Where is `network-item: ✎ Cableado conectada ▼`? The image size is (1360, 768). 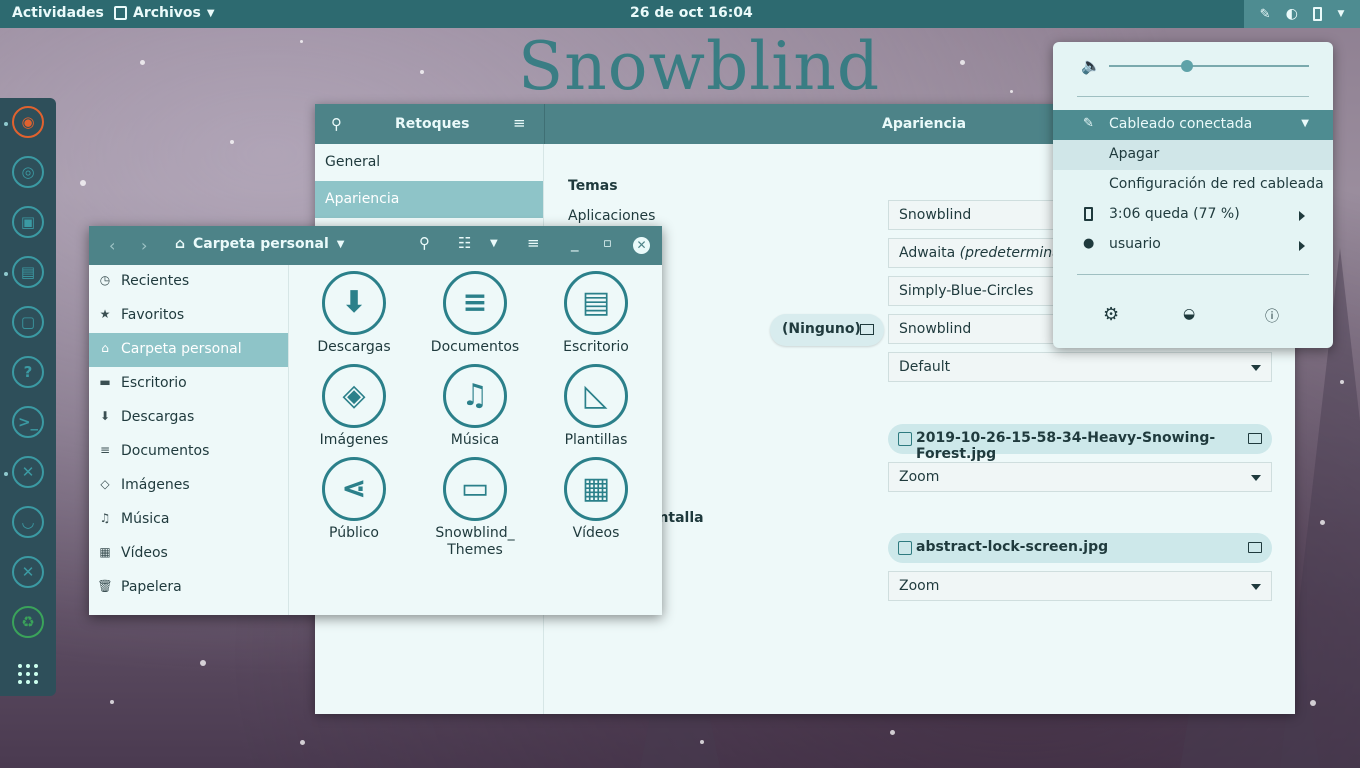 network-item: ✎ Cableado conectada ▼ is located at coordinates (1193, 125).